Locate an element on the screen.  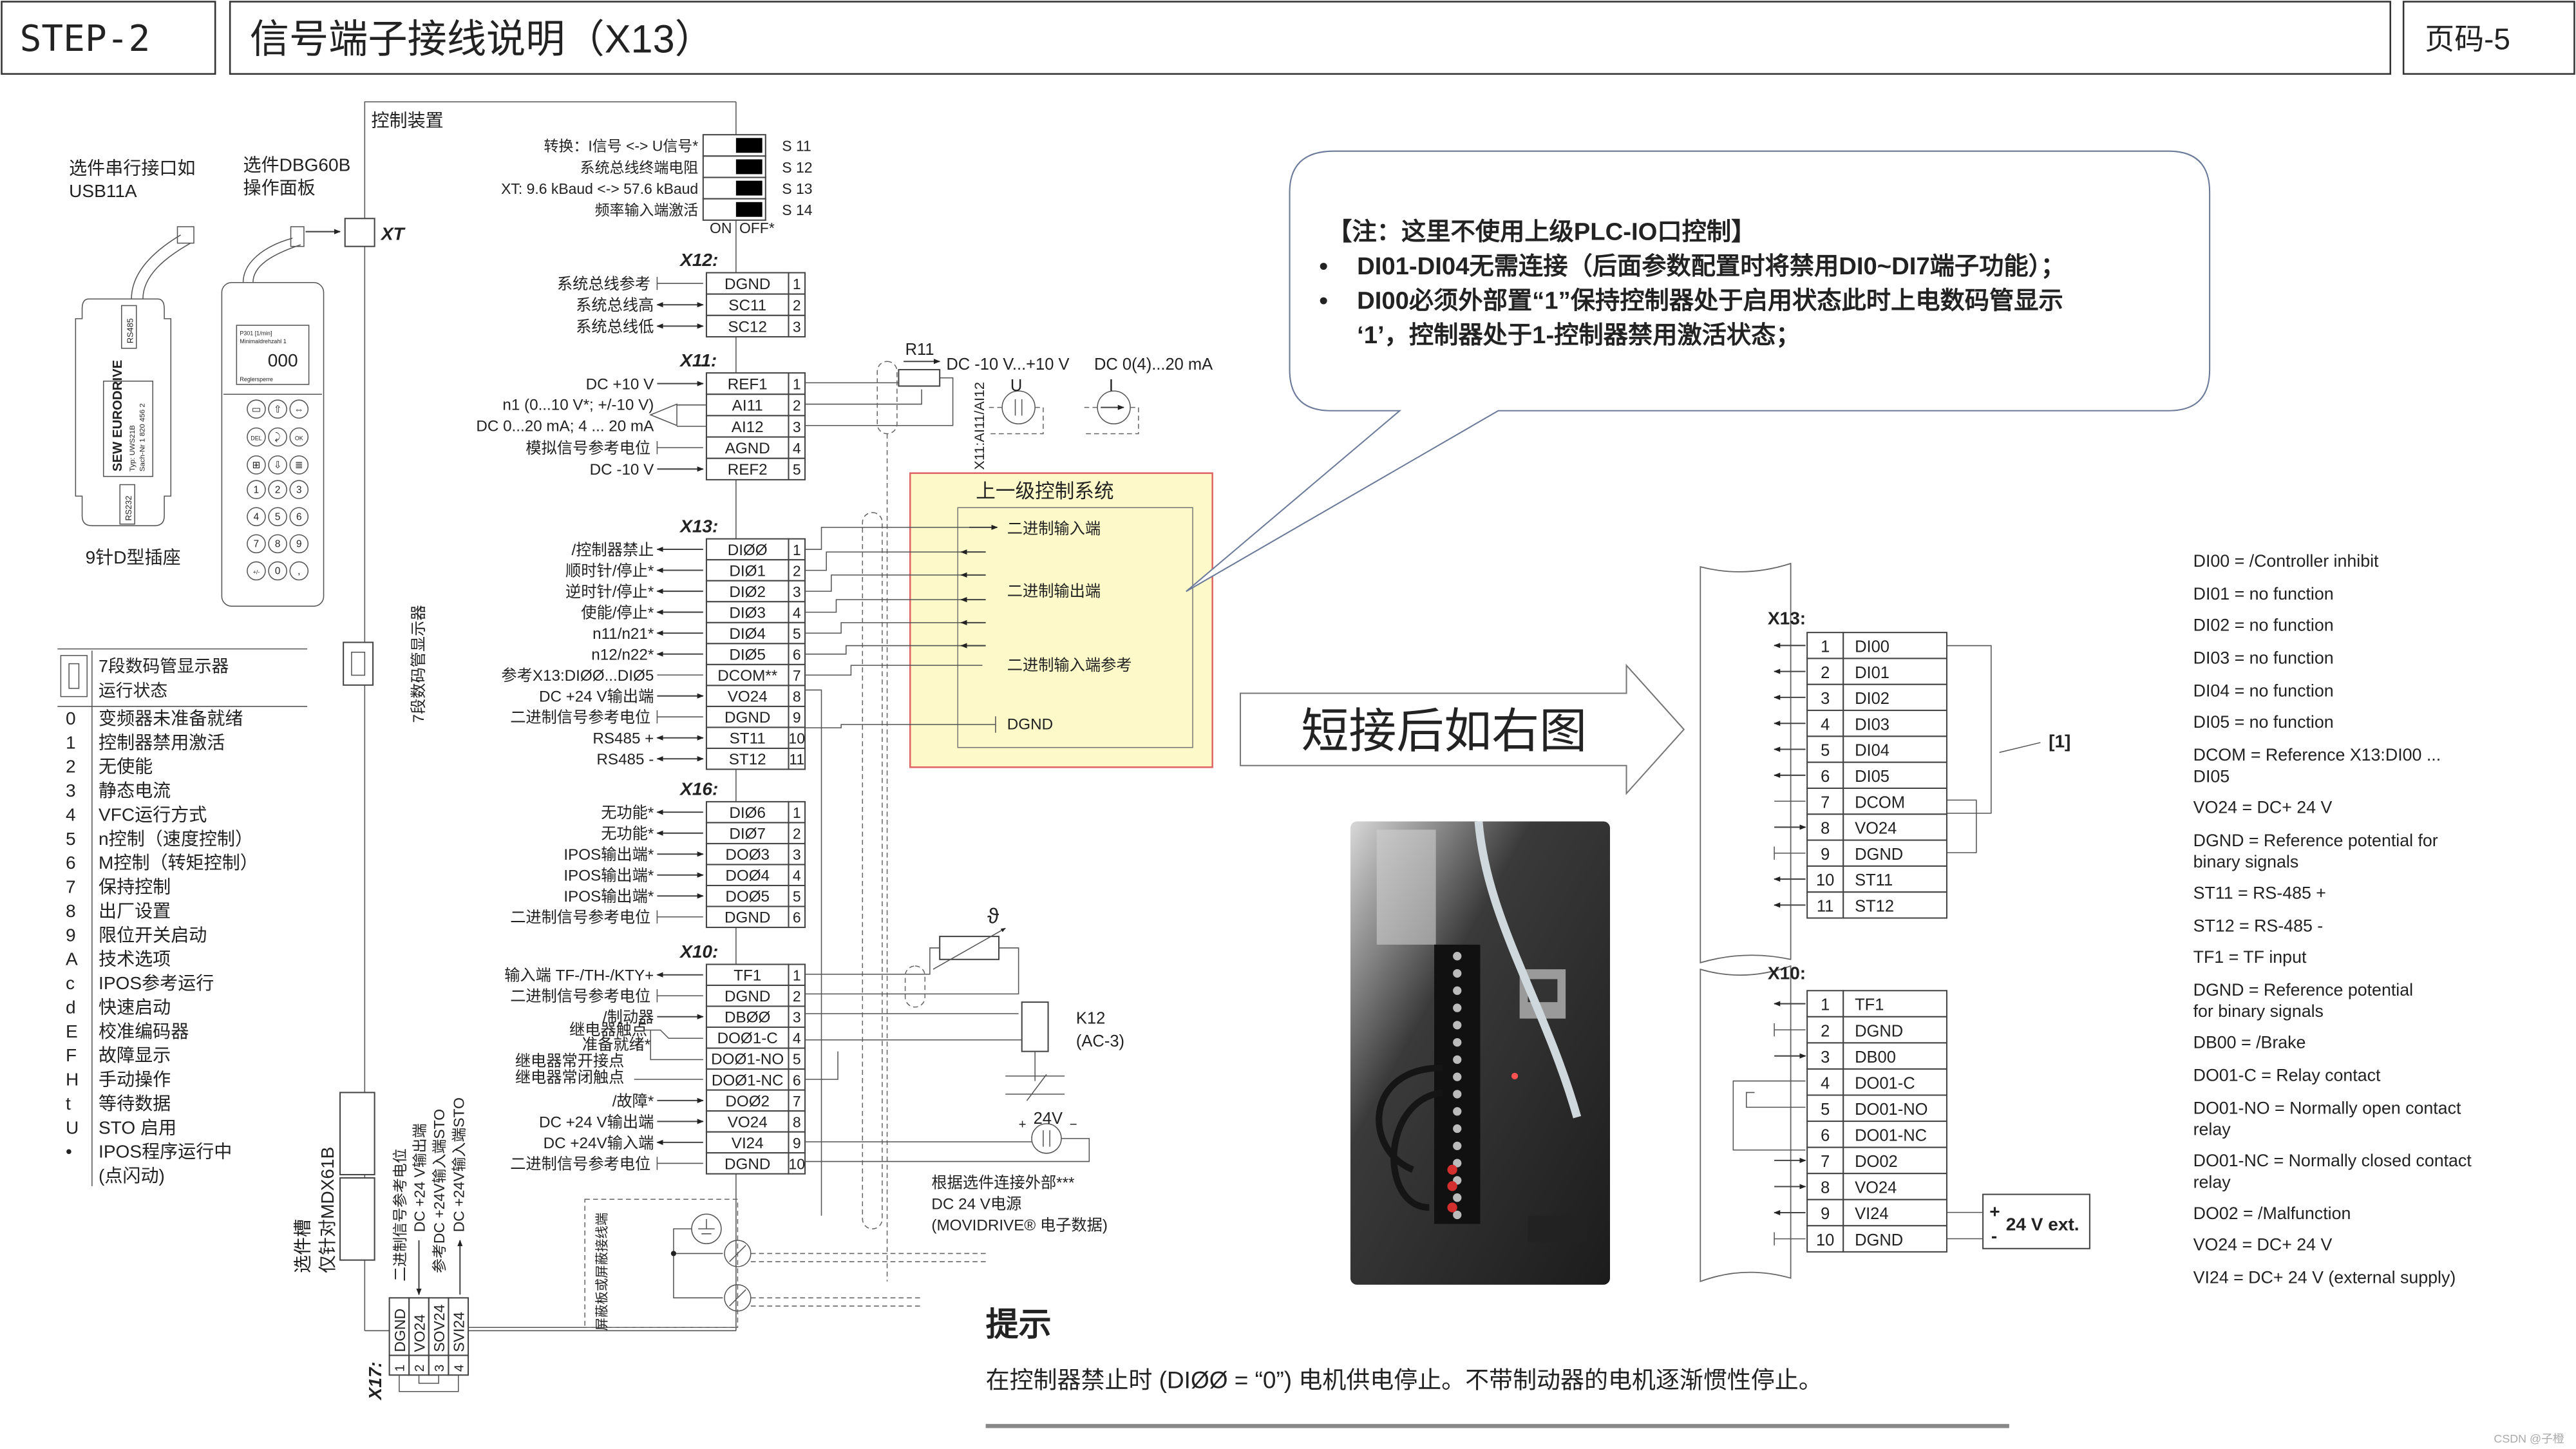
right-terminal-row: 6 DO01-NC is located at coordinates (1876, 1134).